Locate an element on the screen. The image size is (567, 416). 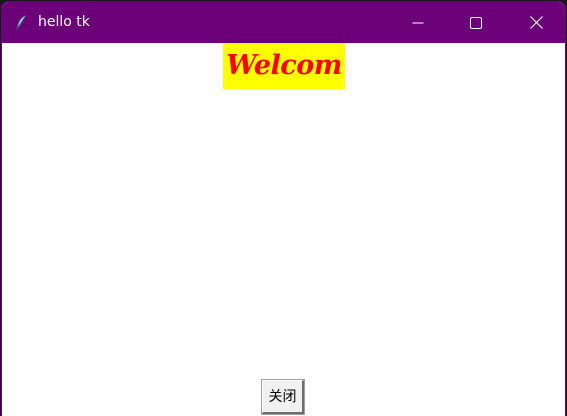
minimize-button is located at coordinates (418, 22).